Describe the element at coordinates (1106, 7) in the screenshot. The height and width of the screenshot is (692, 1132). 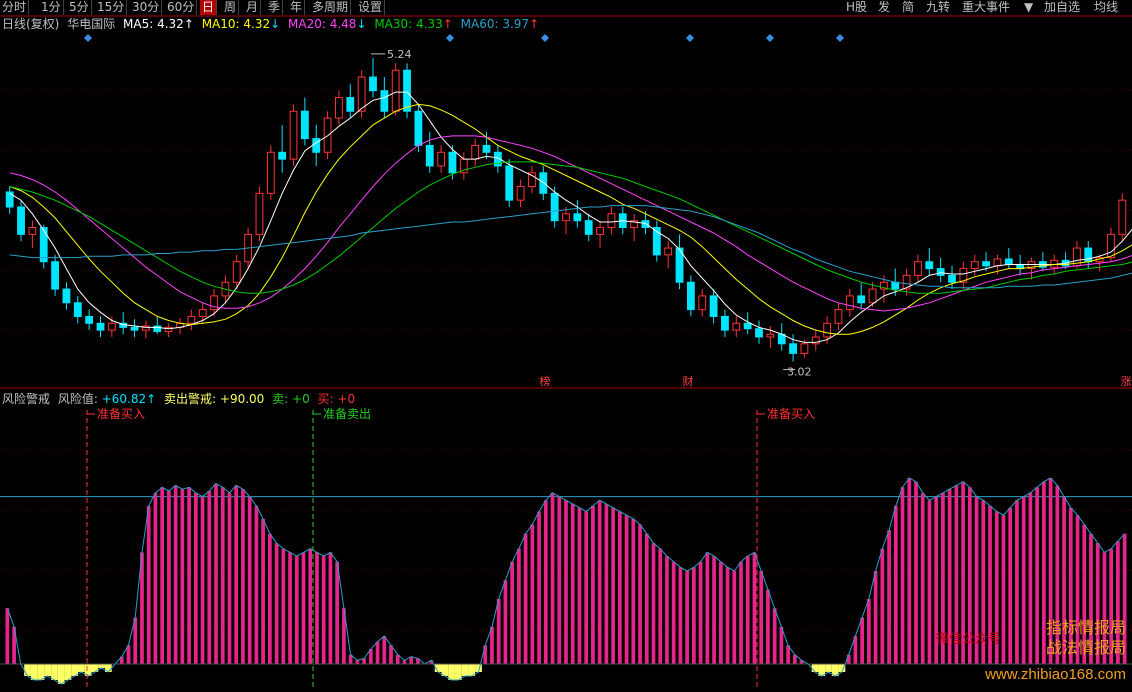
I see `toolbar-right-item-7: 均线` at that location.